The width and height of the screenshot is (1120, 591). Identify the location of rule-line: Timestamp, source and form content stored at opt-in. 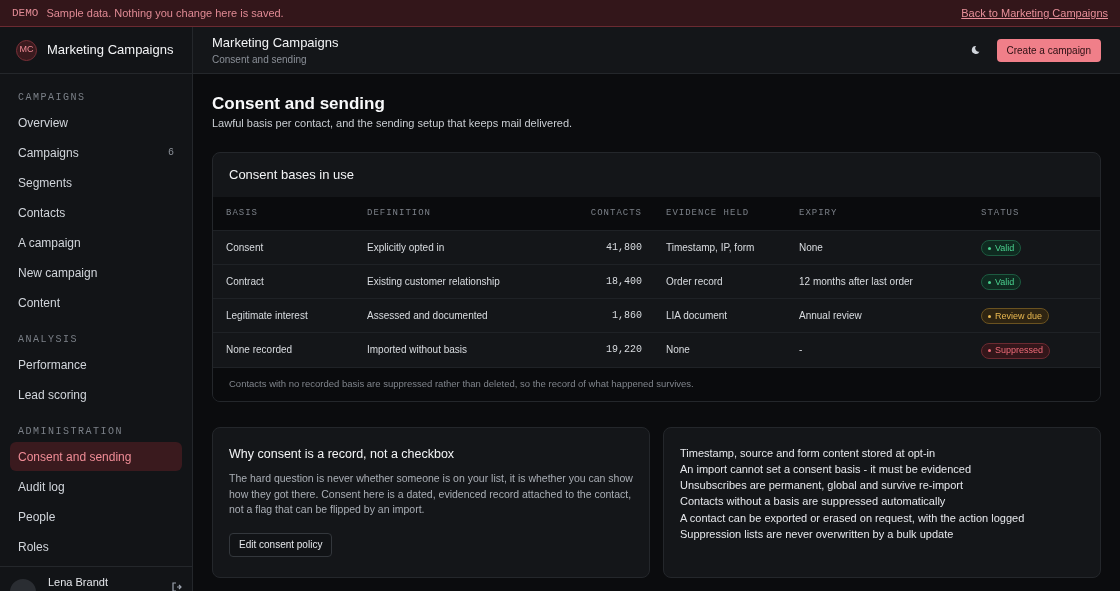
(808, 453).